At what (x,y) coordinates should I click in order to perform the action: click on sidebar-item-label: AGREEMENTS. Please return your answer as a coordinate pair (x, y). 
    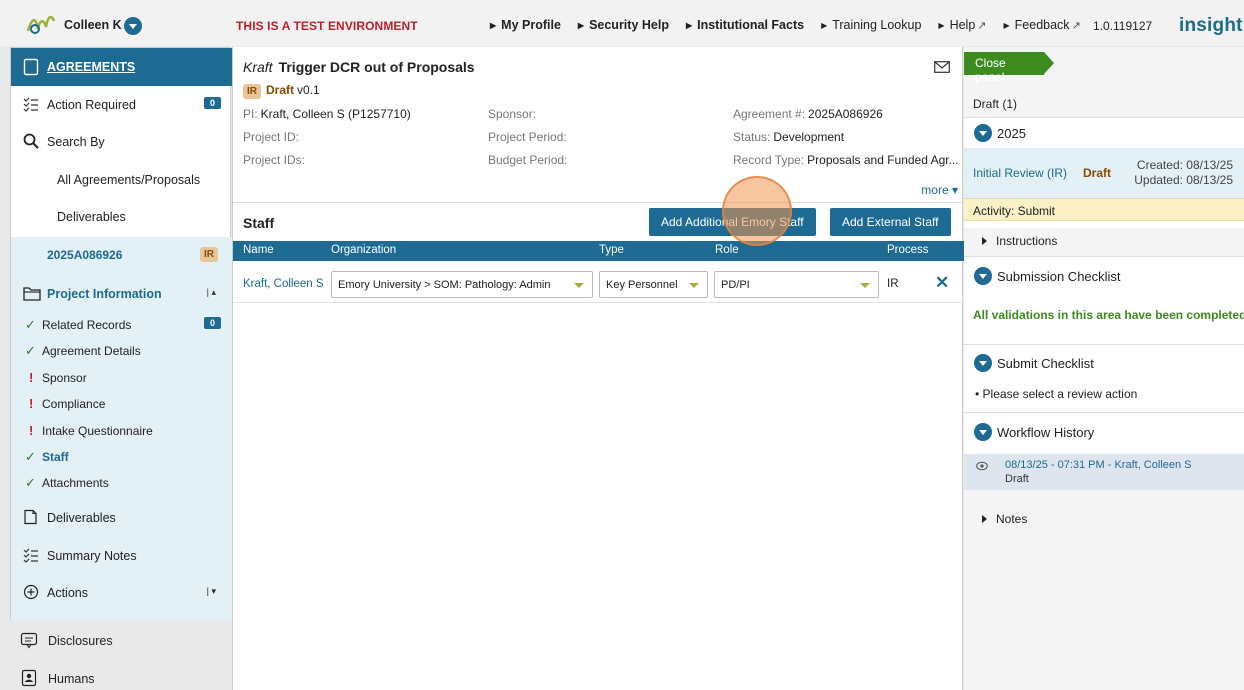
    Looking at the image, I should click on (91, 67).